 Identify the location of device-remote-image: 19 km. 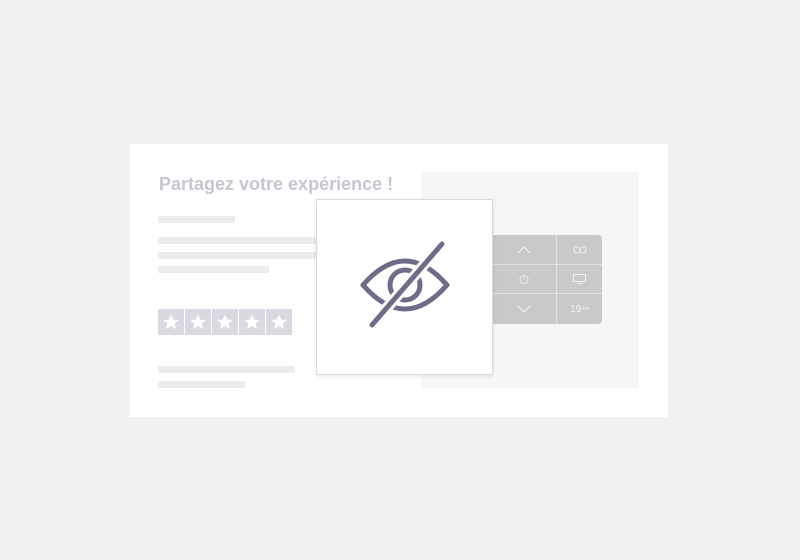
(546, 279).